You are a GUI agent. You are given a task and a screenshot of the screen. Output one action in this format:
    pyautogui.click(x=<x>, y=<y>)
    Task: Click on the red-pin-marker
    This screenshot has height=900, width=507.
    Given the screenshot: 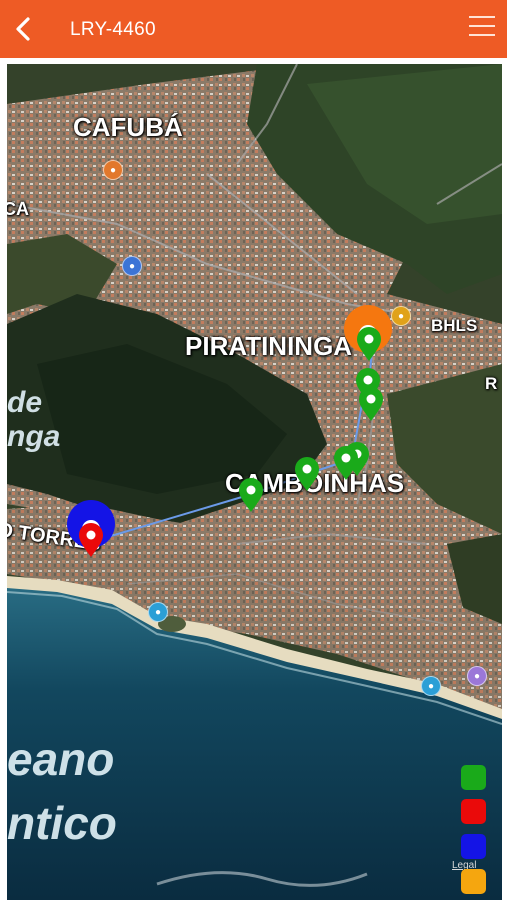 What is the action you would take?
    pyautogui.click(x=91, y=540)
    